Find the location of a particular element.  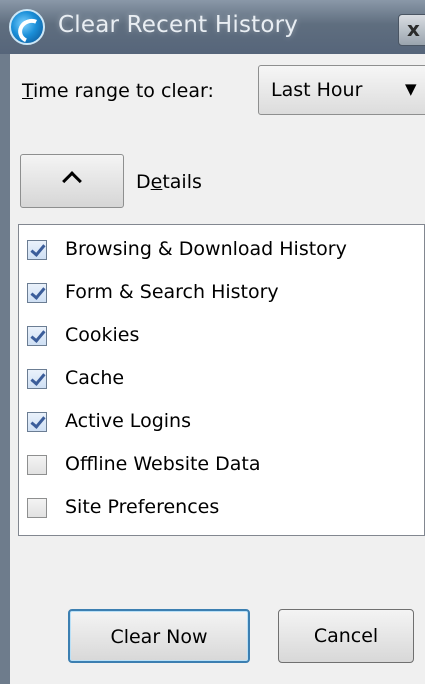

list-item: Cache is located at coordinates (222, 380).